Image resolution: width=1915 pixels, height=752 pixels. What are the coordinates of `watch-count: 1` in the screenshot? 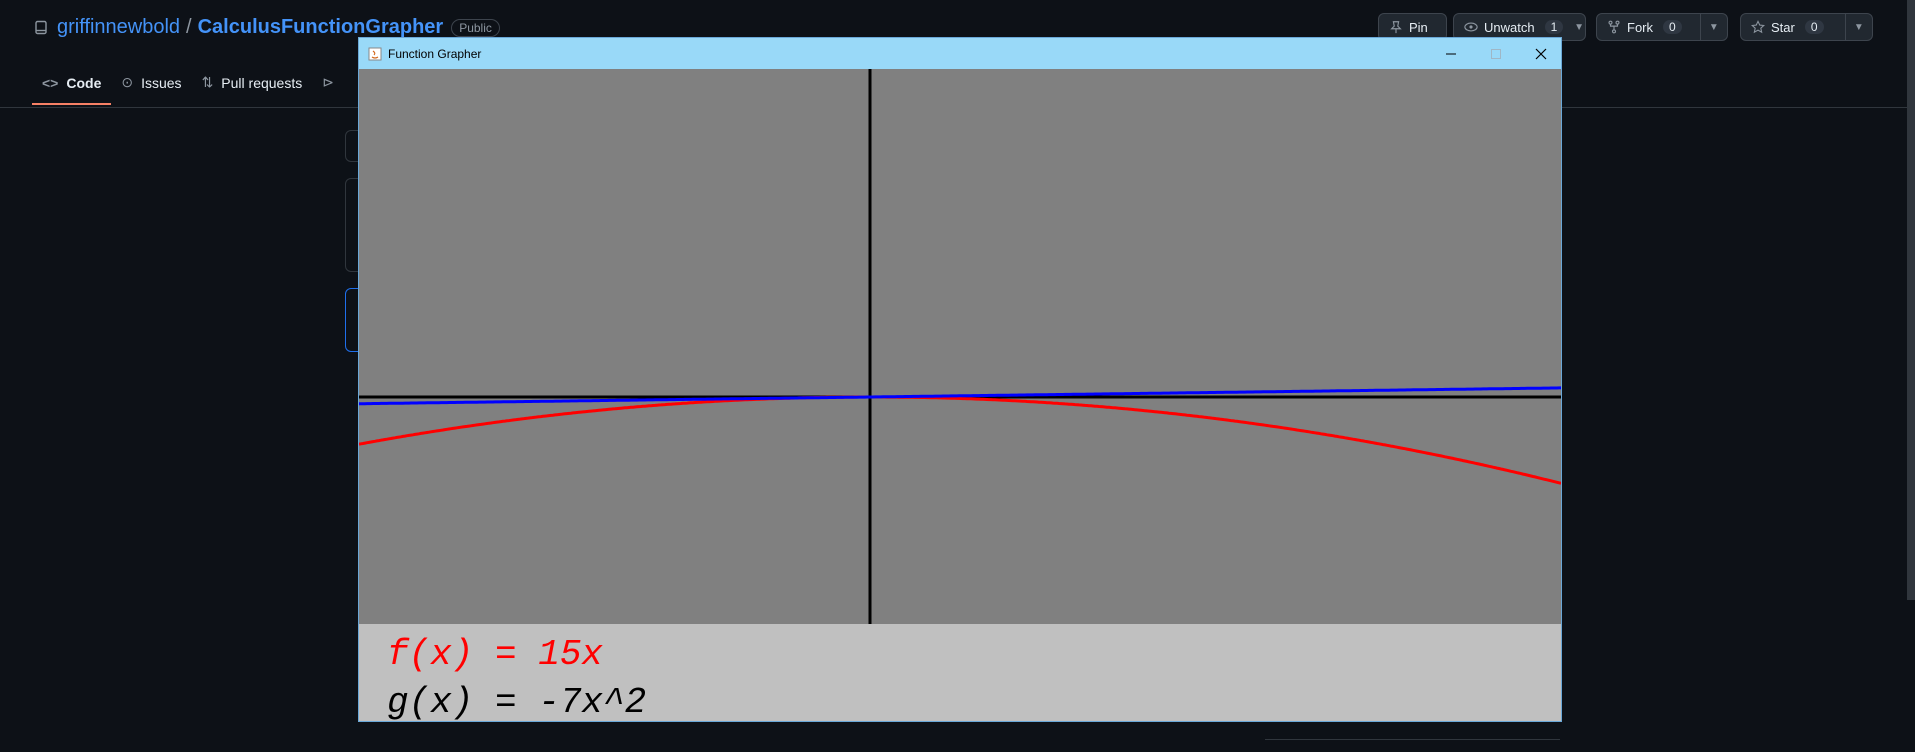 It's located at (1554, 27).